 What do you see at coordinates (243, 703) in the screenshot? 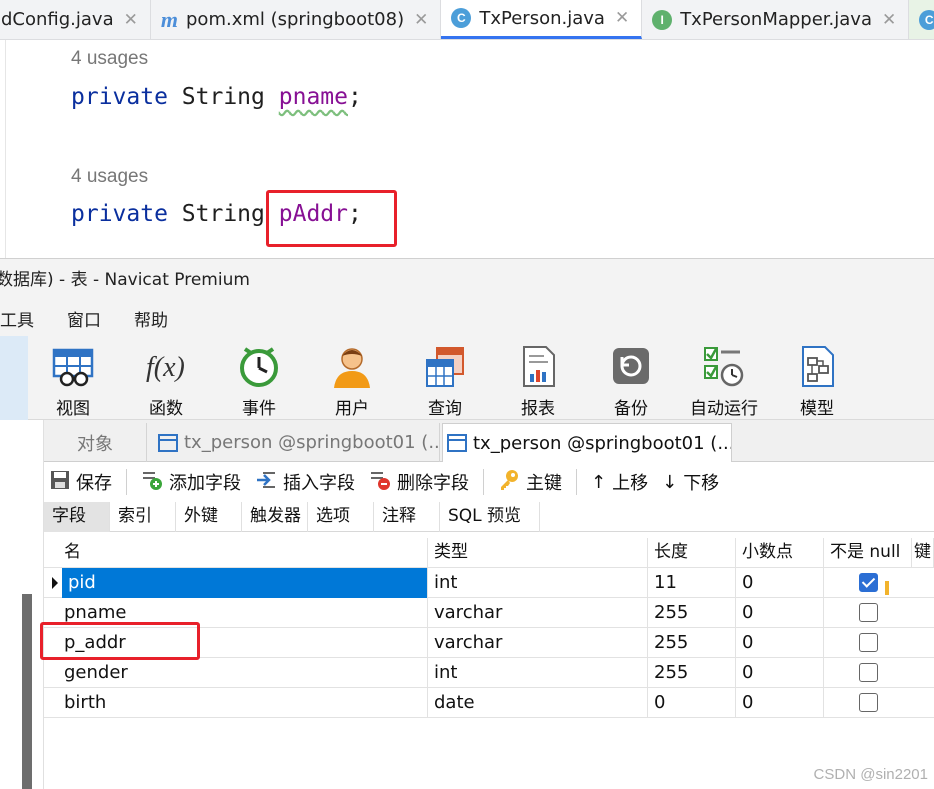
I see `field-name-cell: birth` at bounding box center [243, 703].